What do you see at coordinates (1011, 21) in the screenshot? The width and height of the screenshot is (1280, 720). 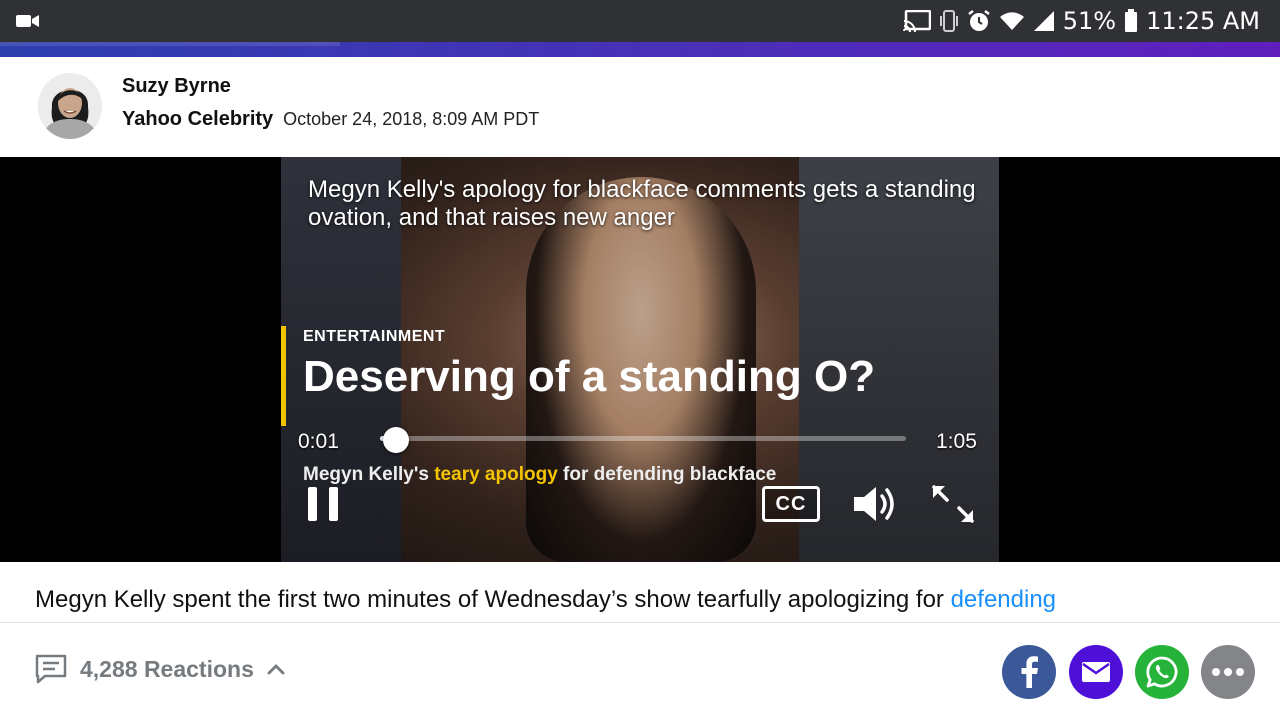 I see `wifi-icon` at bounding box center [1011, 21].